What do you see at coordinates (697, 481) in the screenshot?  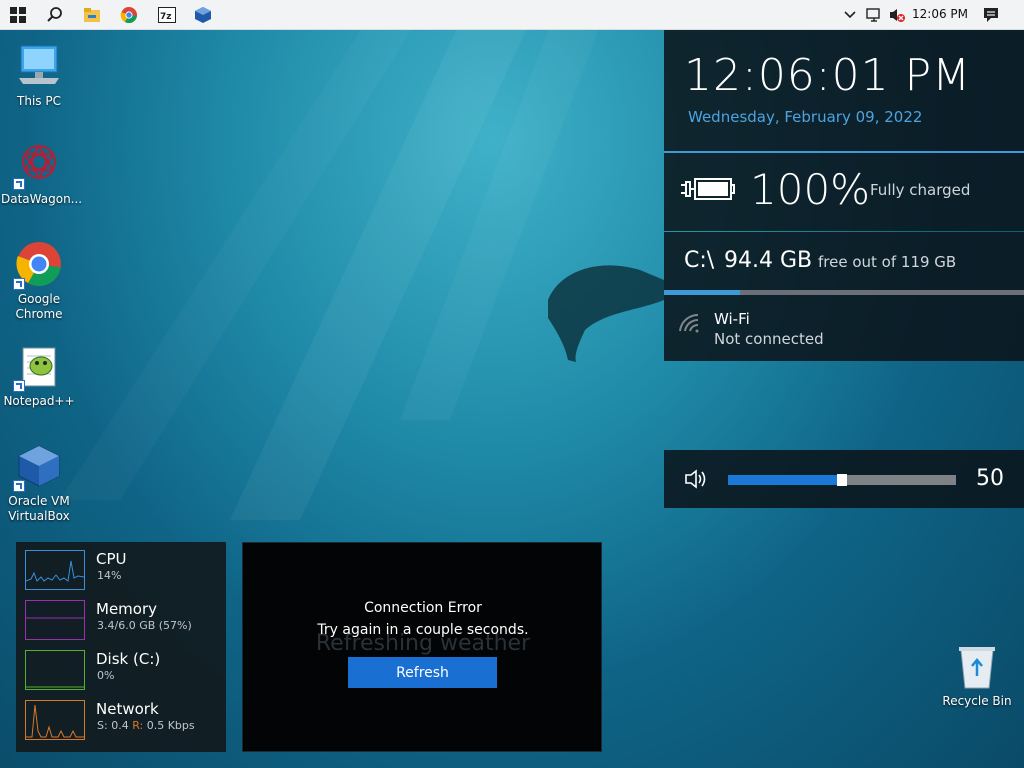 I see `speaker-icon` at bounding box center [697, 481].